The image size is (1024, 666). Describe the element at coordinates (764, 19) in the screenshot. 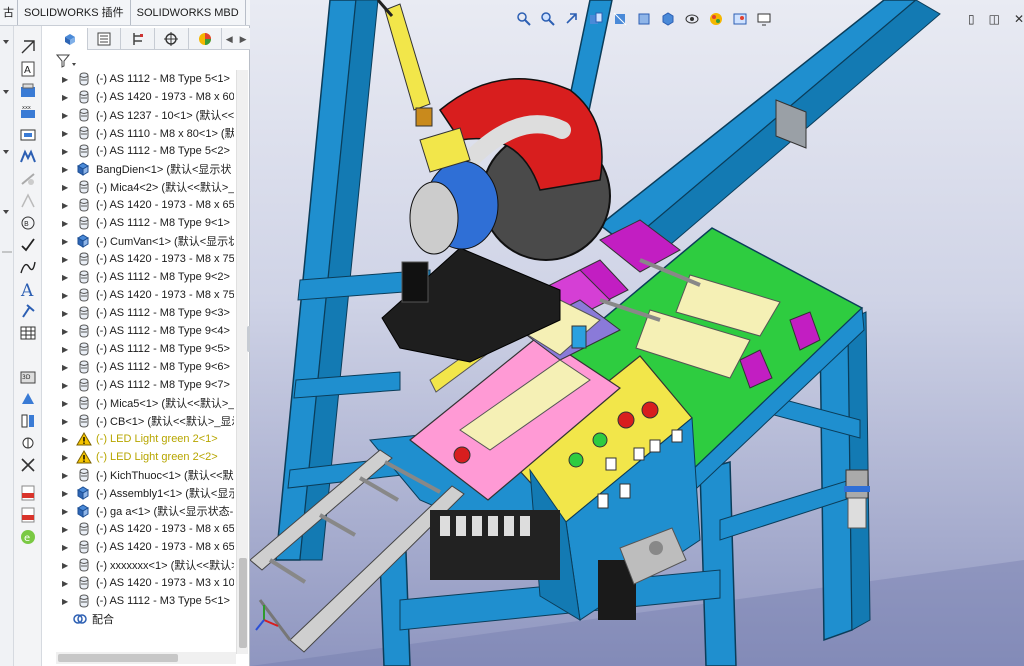

I see `view-settings-button` at that location.